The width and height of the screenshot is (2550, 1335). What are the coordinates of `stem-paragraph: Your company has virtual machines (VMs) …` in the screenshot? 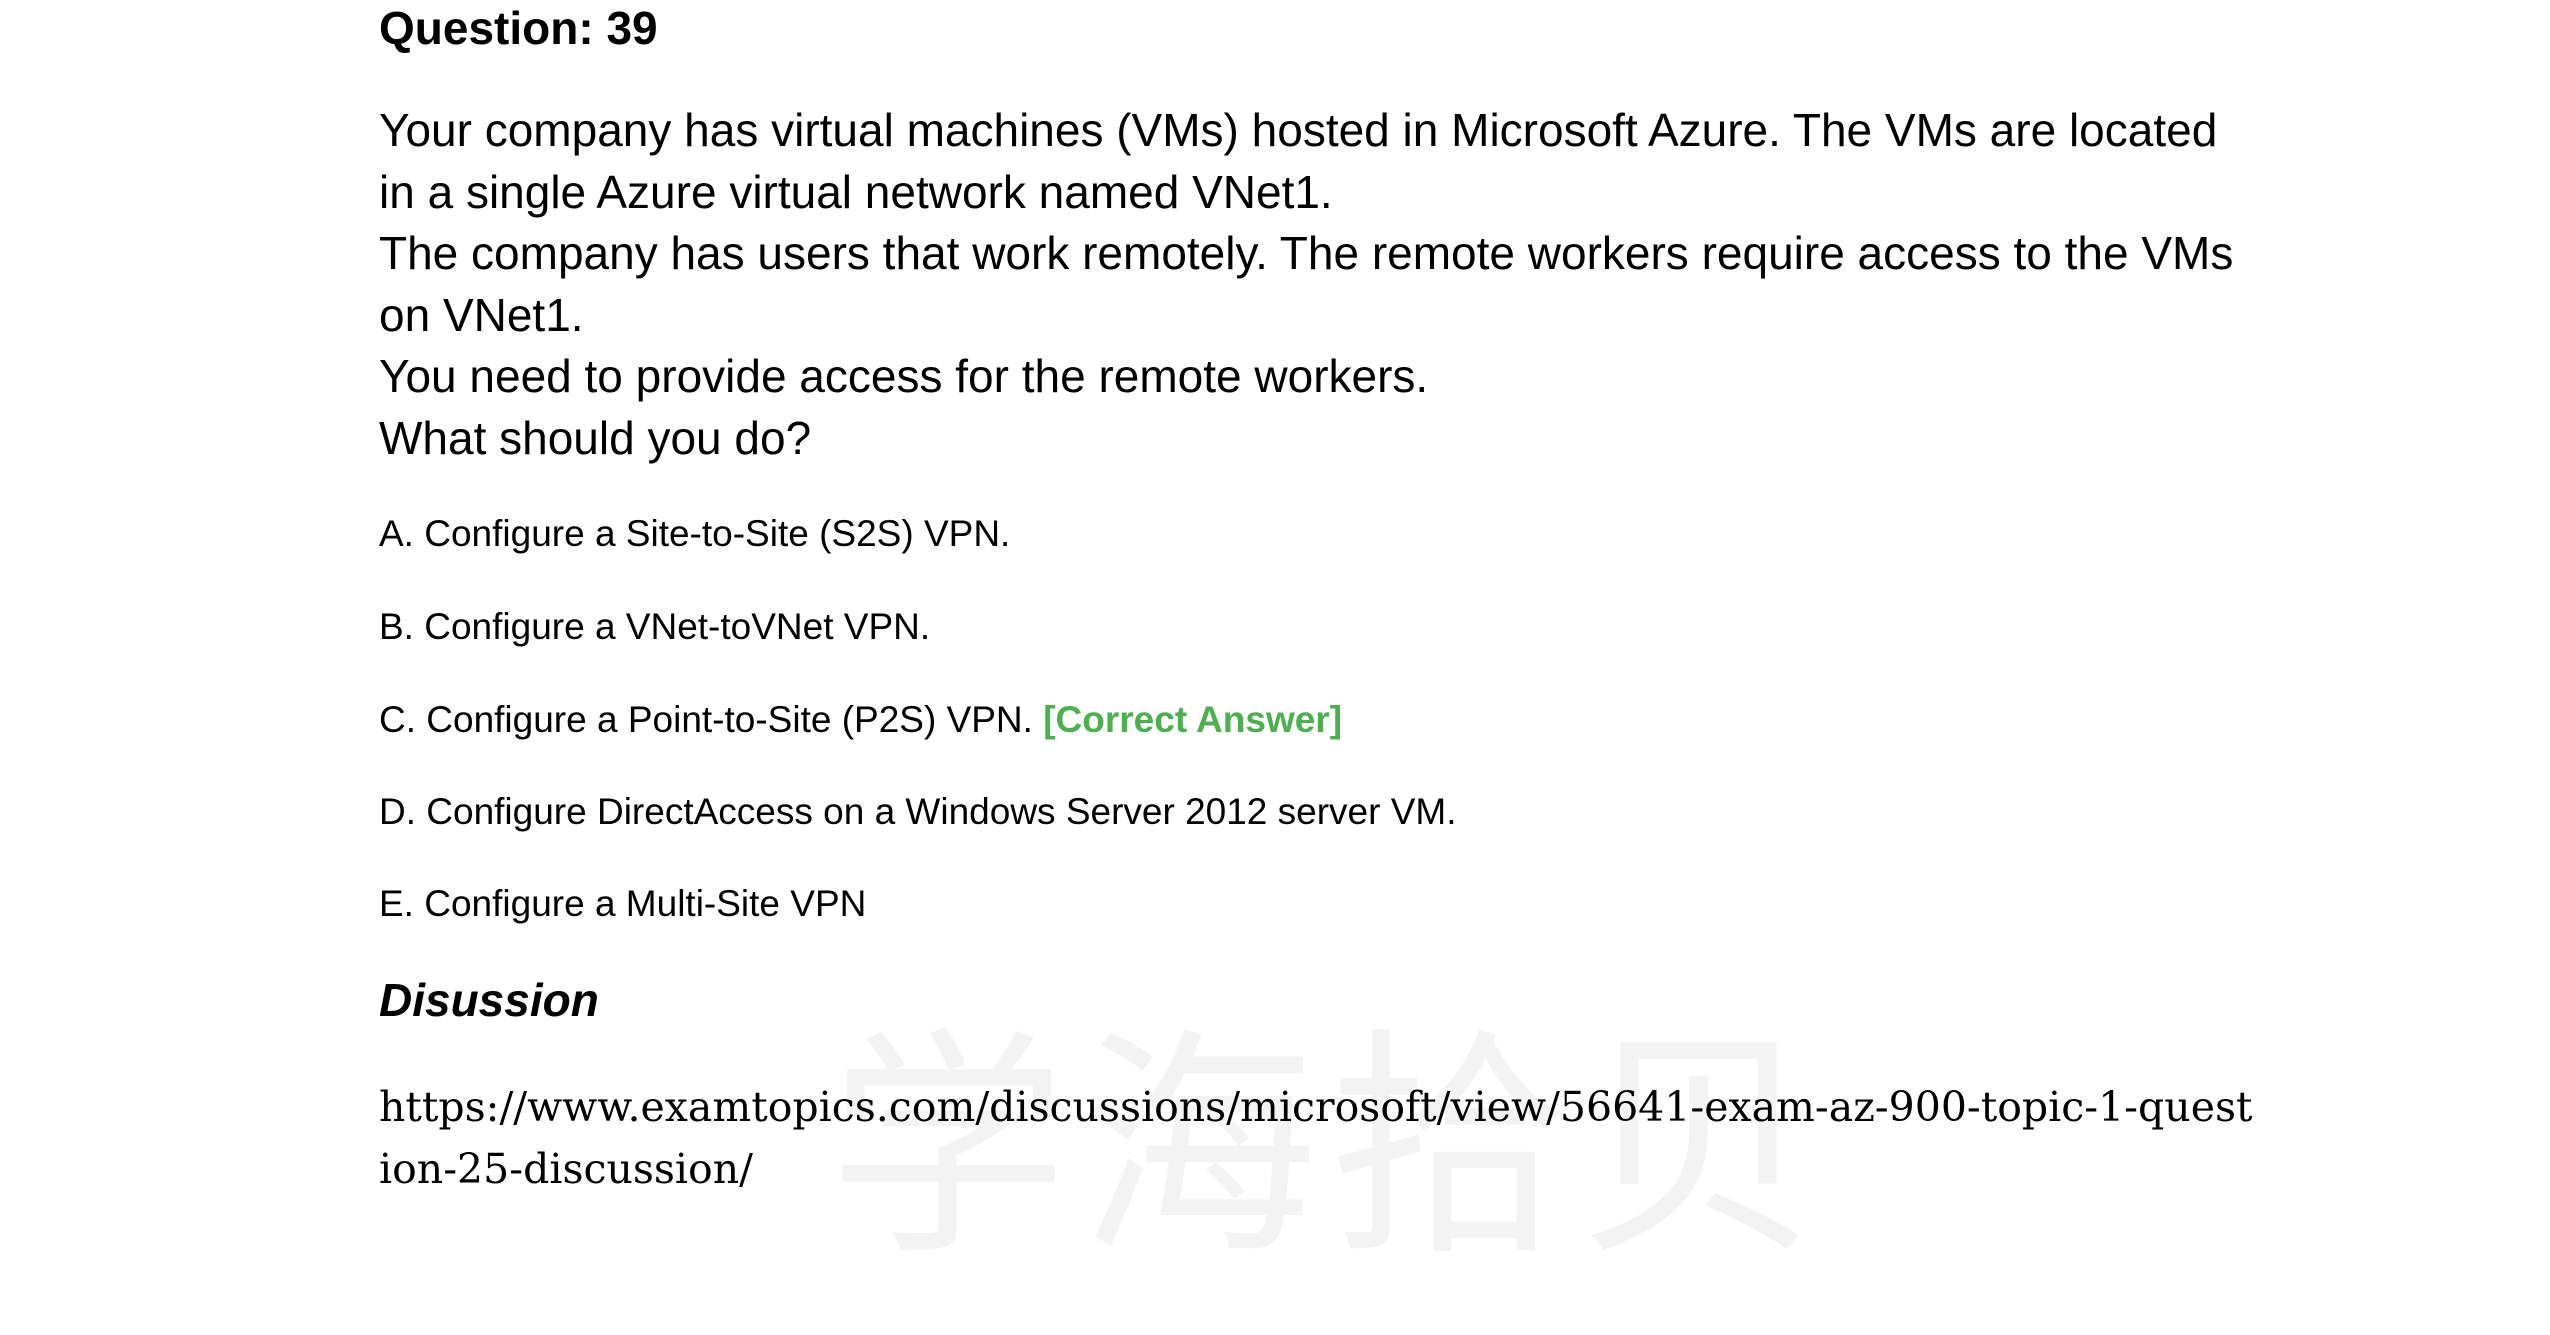 It's located at (1298, 161).